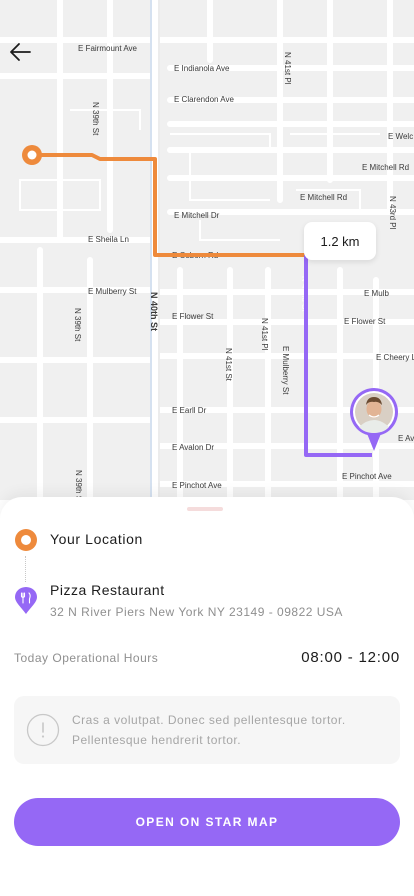 This screenshot has height=896, width=414. What do you see at coordinates (205, 509) in the screenshot?
I see `sheet-handle` at bounding box center [205, 509].